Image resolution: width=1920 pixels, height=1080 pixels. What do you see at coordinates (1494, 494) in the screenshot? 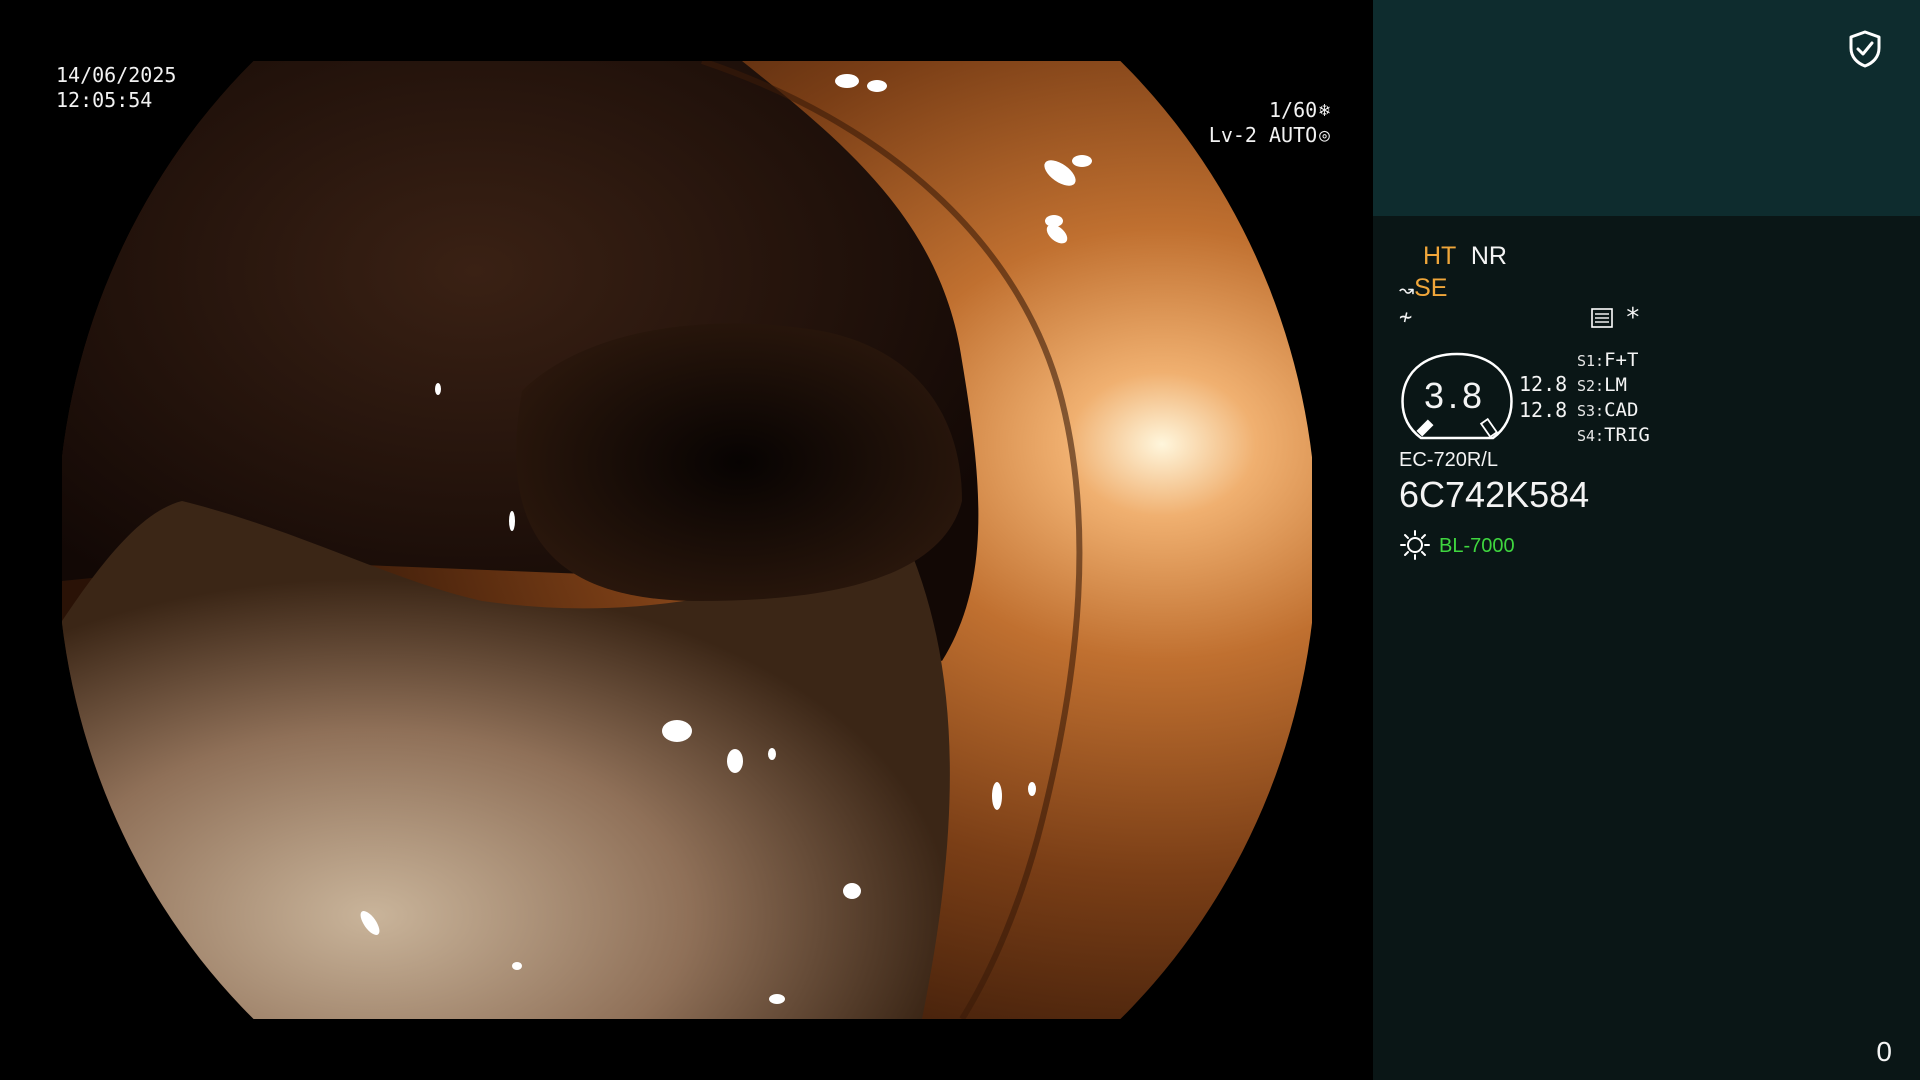
I see `scope-serial: 6C742K584` at bounding box center [1494, 494].